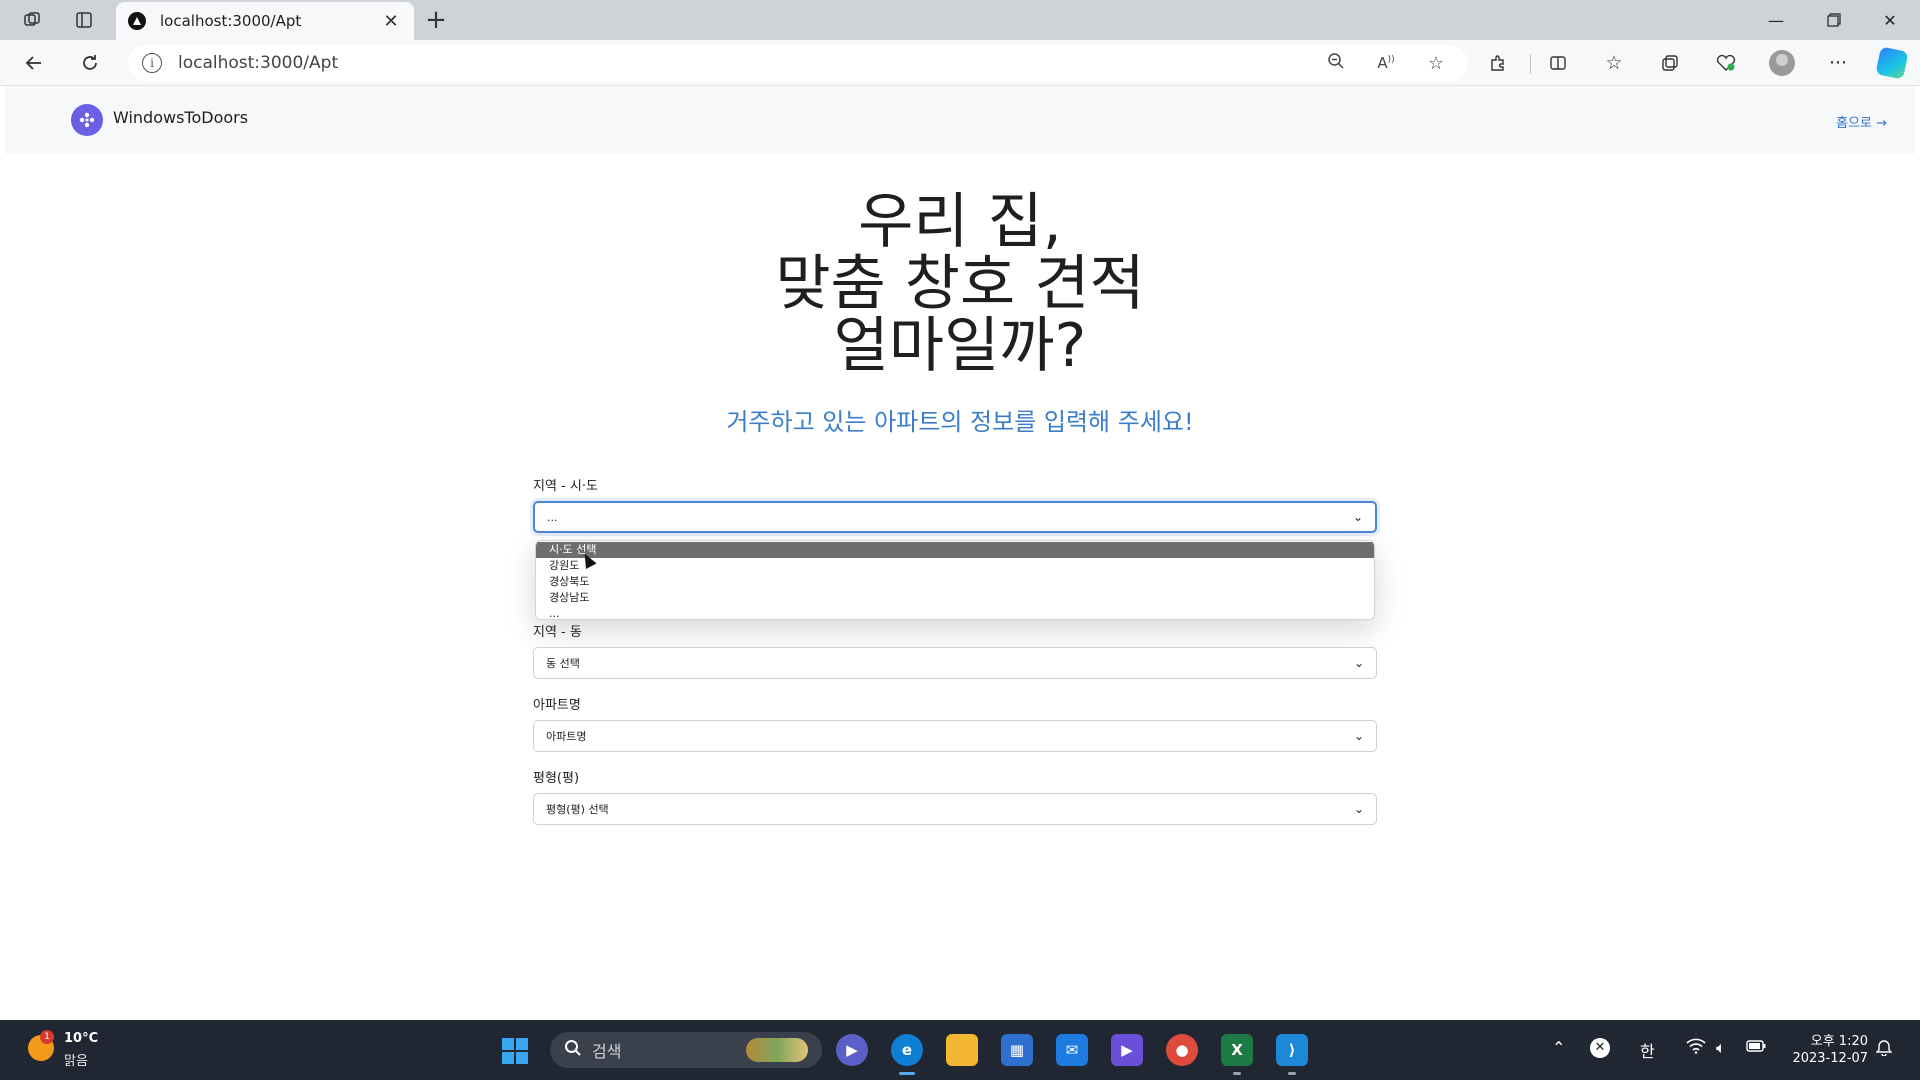 The height and width of the screenshot is (1080, 1920). I want to click on active-tab: localhost:3000/Apt ✕, so click(265, 21).